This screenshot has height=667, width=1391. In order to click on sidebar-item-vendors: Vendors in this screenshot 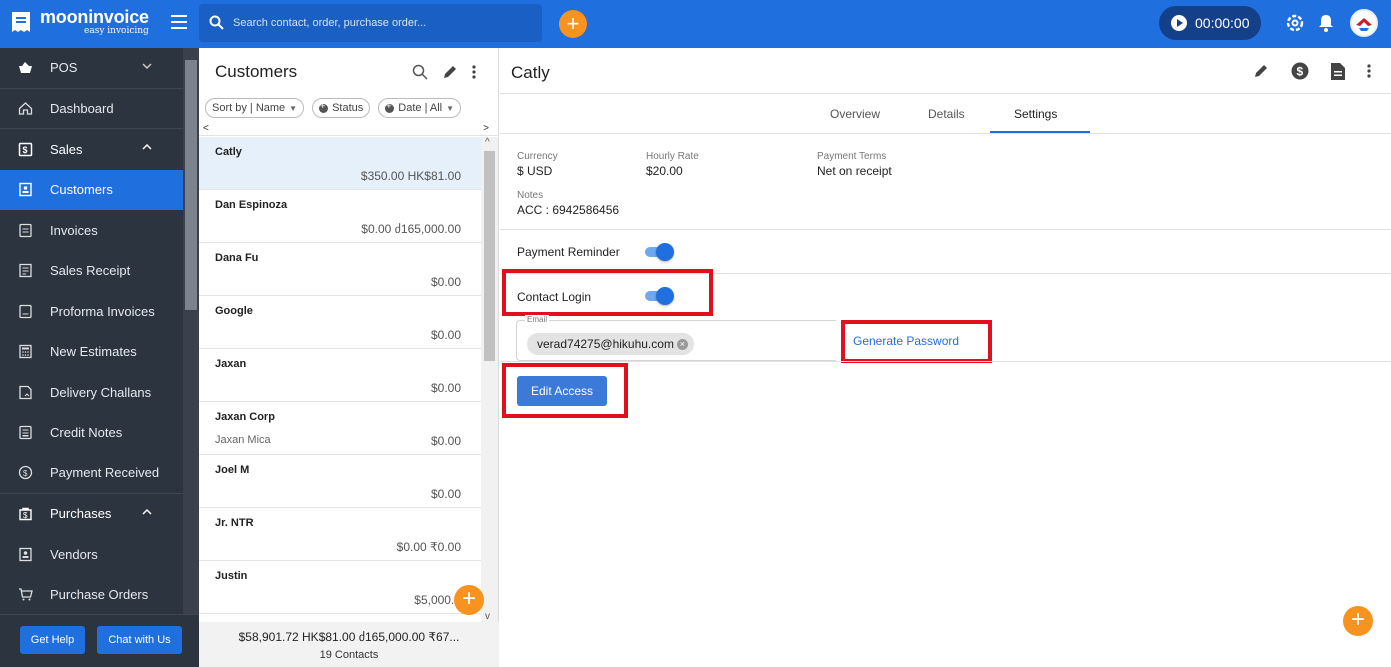, I will do `click(91, 554)`.